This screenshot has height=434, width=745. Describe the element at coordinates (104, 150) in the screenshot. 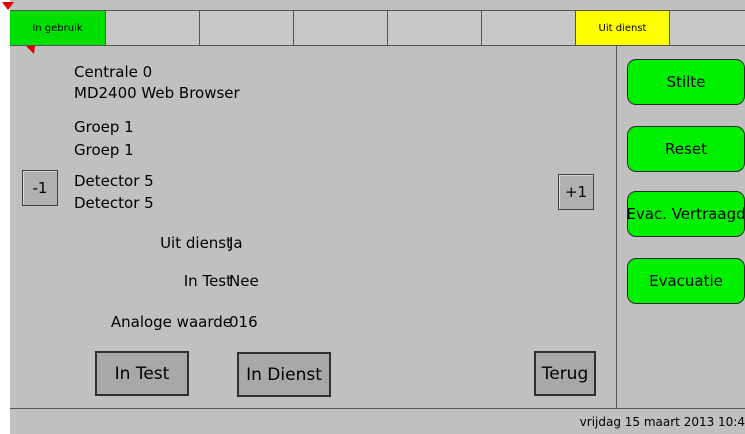

I see `groep-description: Groep 1` at that location.